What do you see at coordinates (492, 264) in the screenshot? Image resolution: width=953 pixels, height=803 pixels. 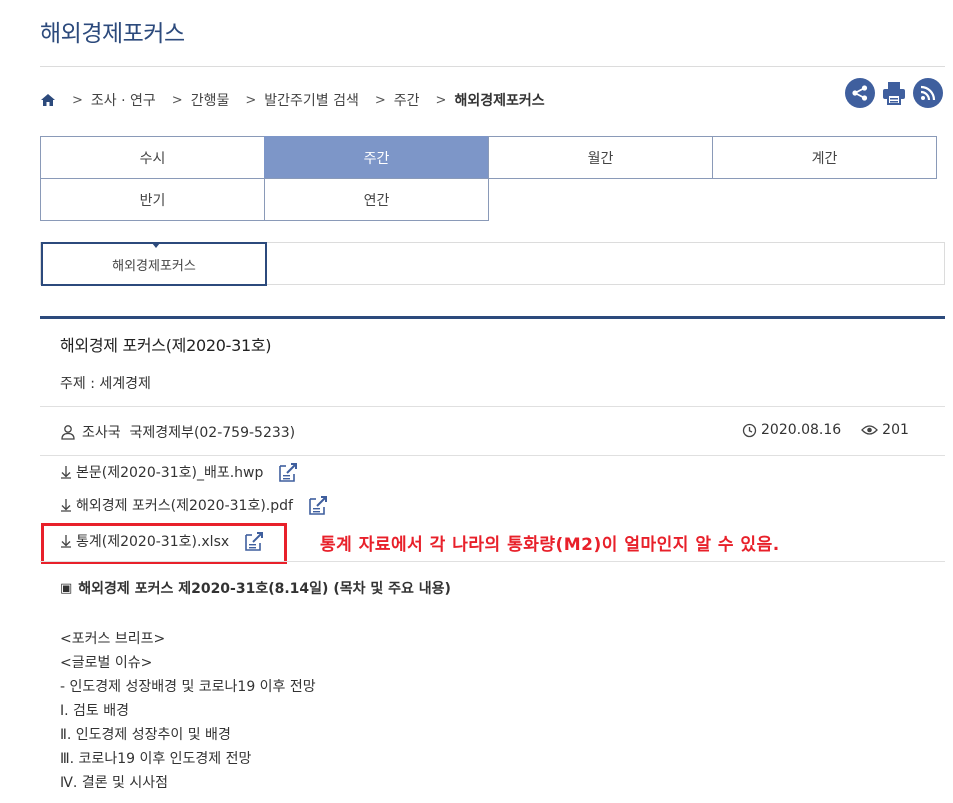 I see `publication-subtab-bar: 해외경제포커스` at bounding box center [492, 264].